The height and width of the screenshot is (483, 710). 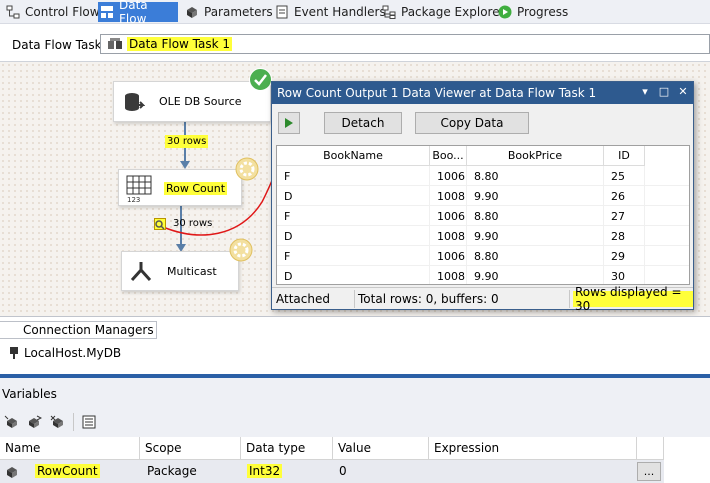 What do you see at coordinates (180, 44) in the screenshot?
I see `task-selector-value: Data Flow Task 1` at bounding box center [180, 44].